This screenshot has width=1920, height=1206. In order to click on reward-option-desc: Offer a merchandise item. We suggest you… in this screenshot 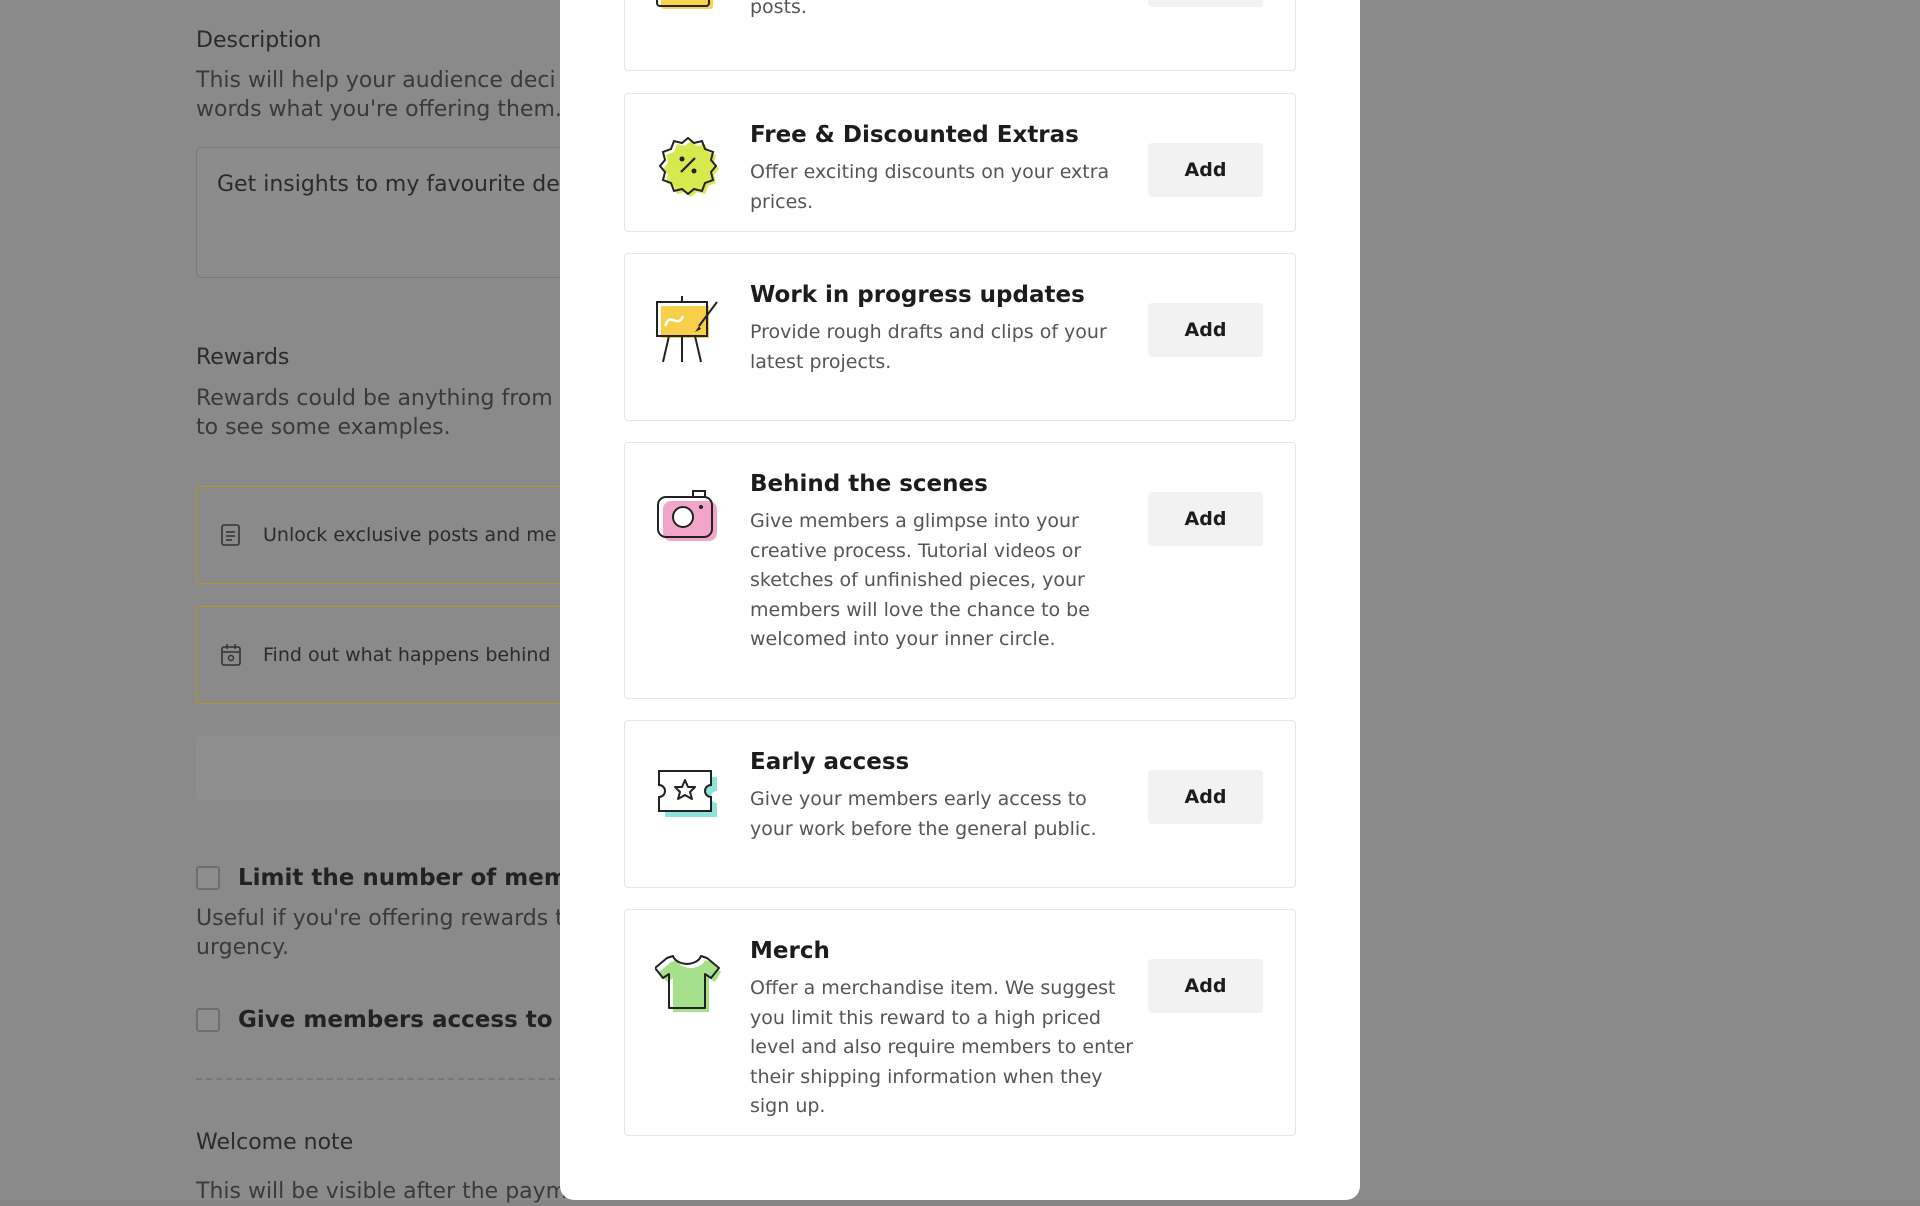, I will do `click(942, 1047)`.